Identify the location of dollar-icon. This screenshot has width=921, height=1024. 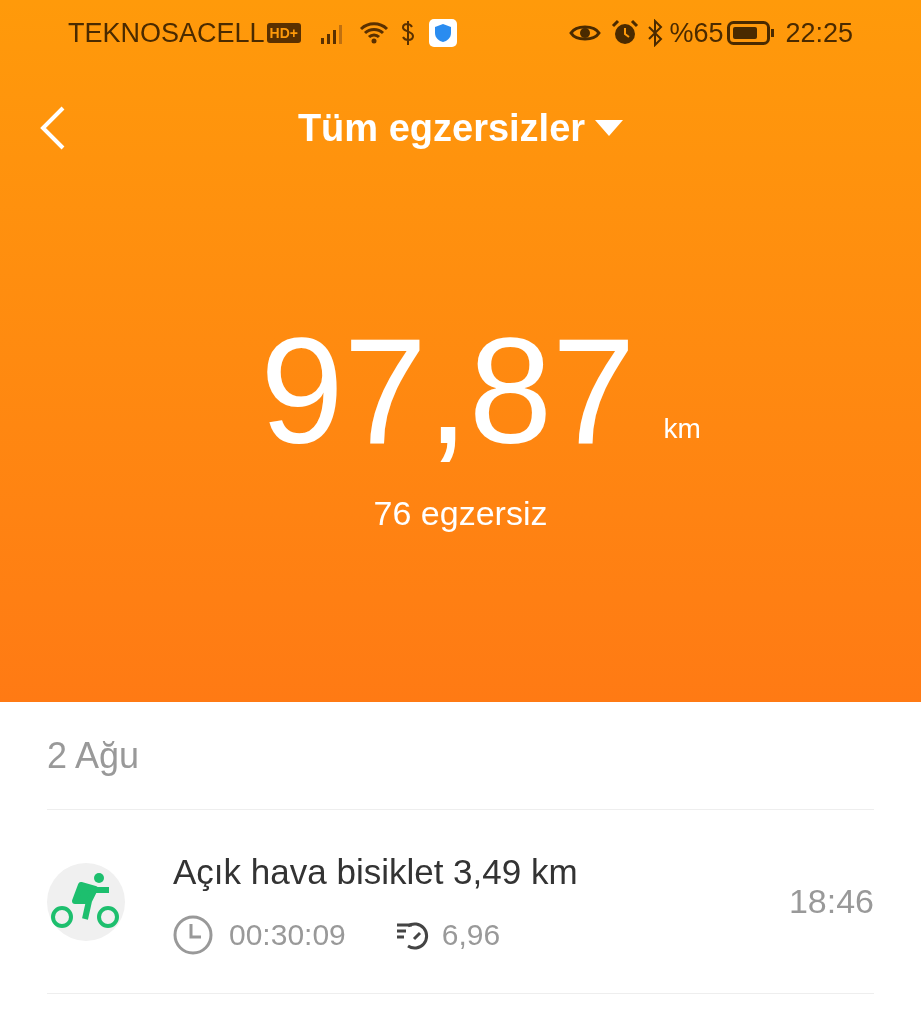
(408, 33).